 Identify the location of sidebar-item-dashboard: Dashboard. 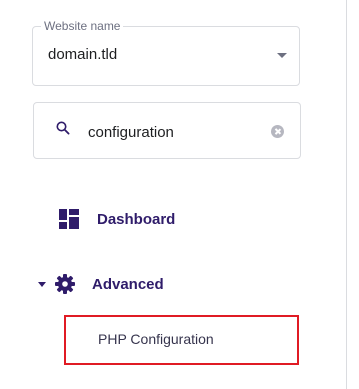
(117, 219).